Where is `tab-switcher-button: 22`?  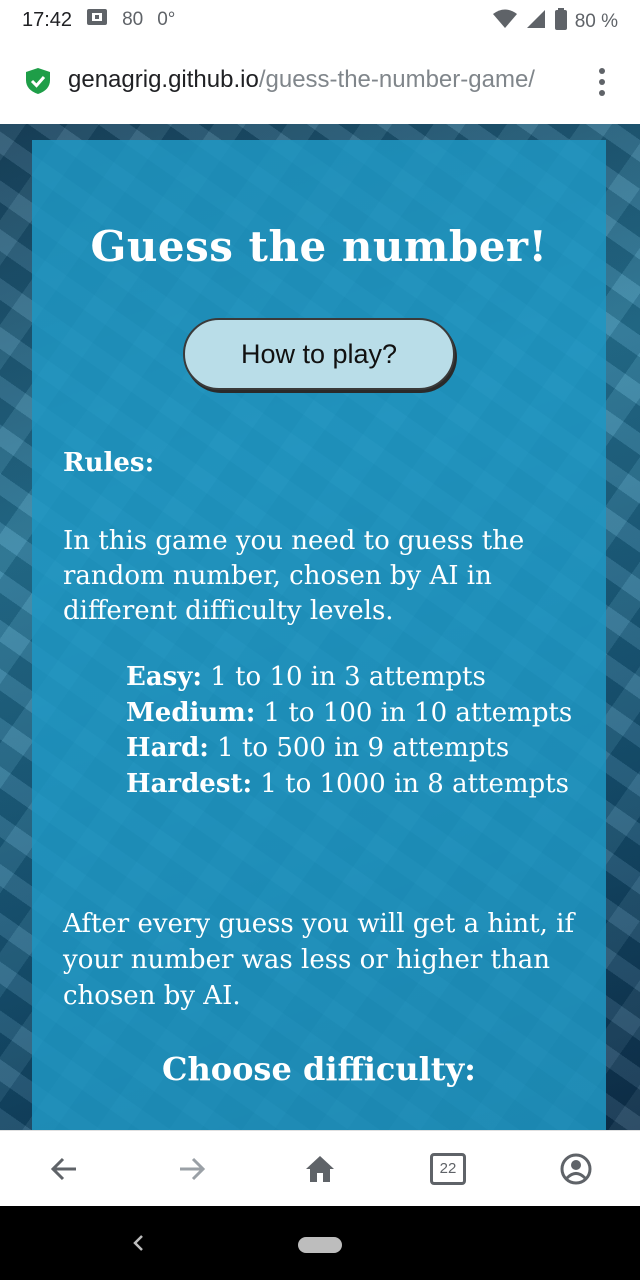 tab-switcher-button: 22 is located at coordinates (448, 1169).